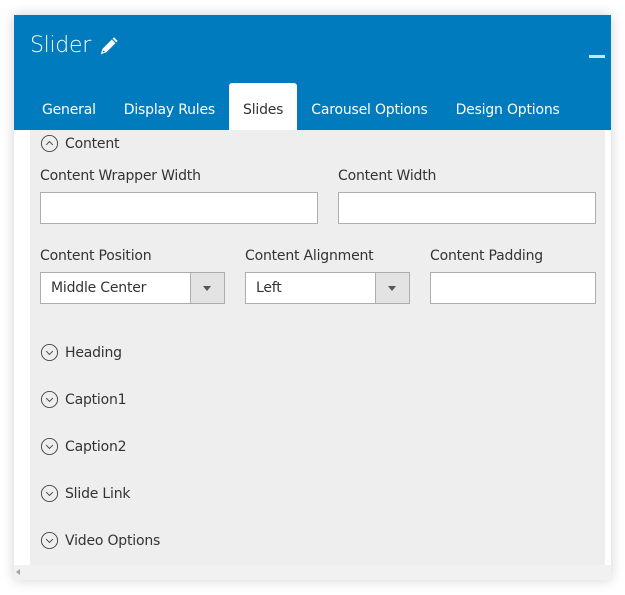  Describe the element at coordinates (96, 399) in the screenshot. I see `section-caption1-title: Caption1` at that location.